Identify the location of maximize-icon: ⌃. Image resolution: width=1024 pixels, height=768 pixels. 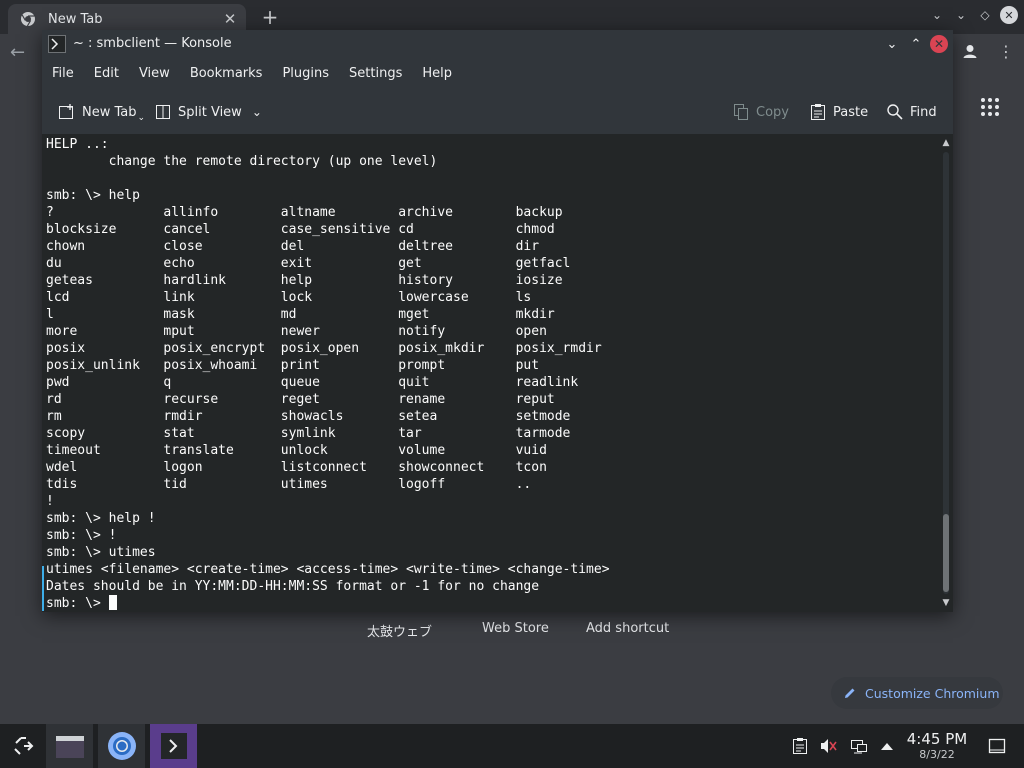
(916, 44).